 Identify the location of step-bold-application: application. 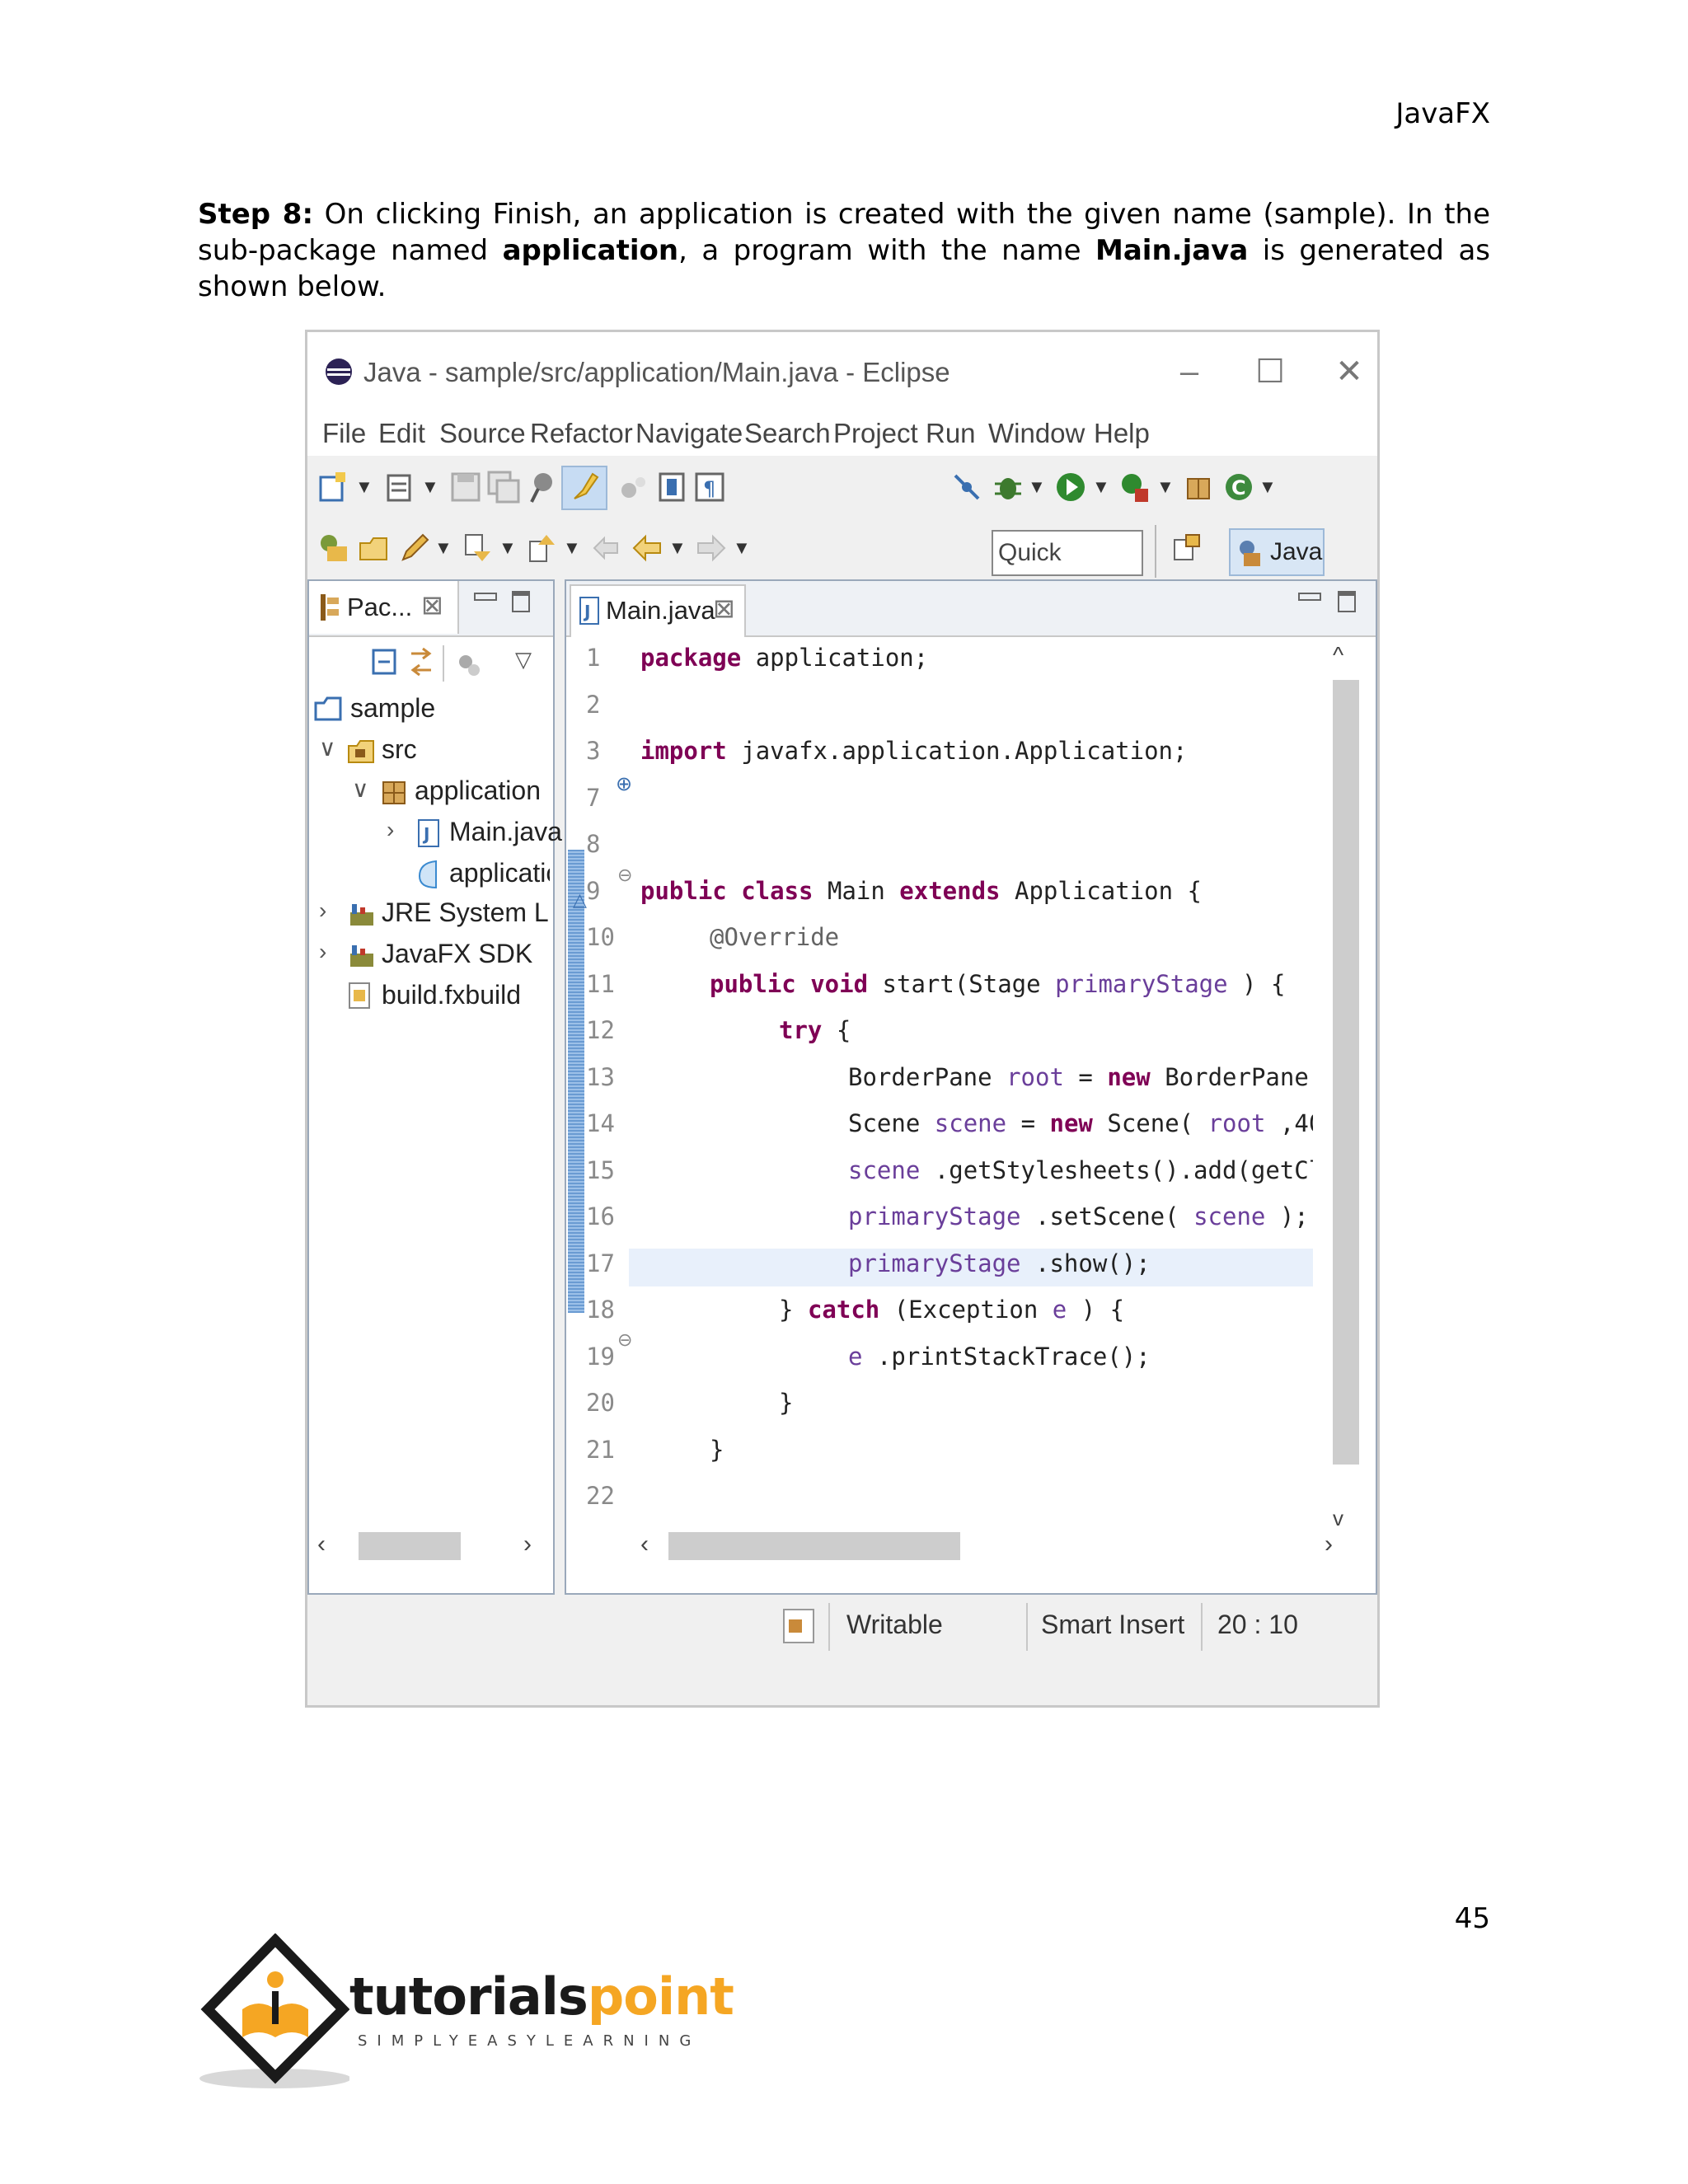
(591, 250).